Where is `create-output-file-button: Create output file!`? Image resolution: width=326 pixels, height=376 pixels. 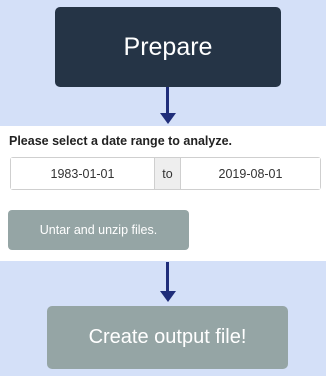 create-output-file-button: Create output file! is located at coordinates (167, 337).